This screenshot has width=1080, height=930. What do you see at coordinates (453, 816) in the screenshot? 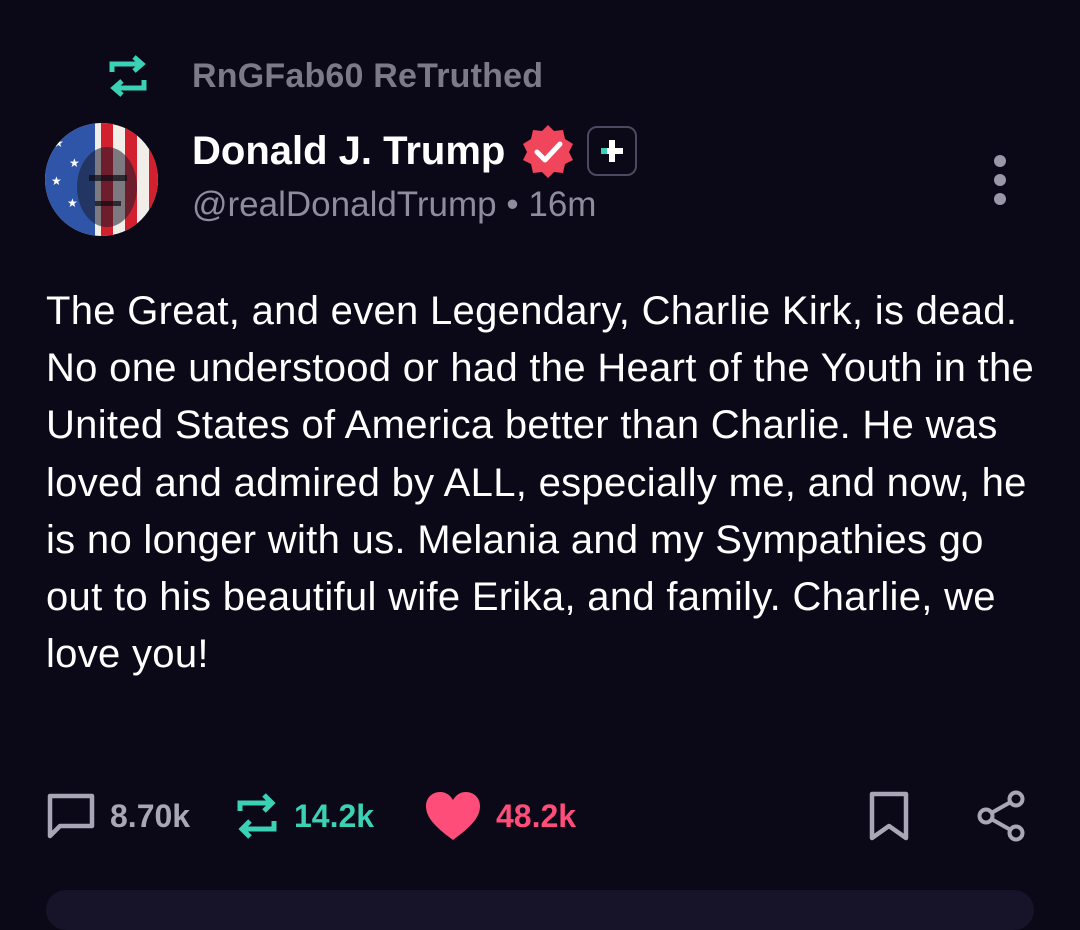
I see `heart-icon` at bounding box center [453, 816].